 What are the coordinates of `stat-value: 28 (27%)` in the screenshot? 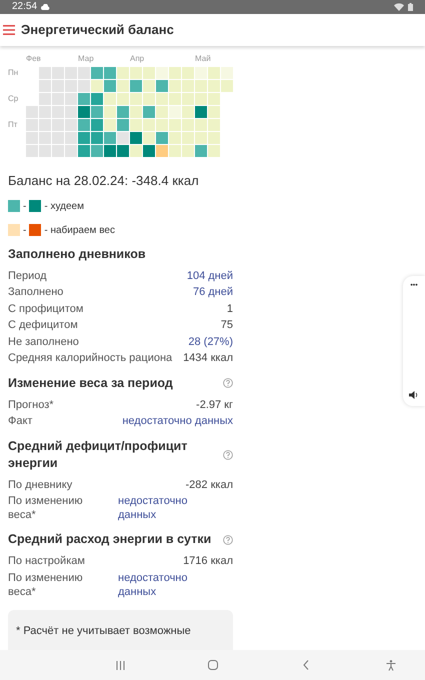 It's located at (210, 342).